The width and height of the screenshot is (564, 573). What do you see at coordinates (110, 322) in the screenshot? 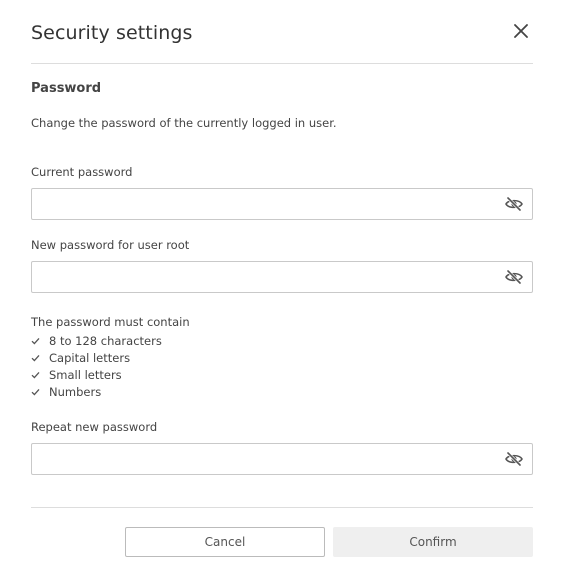
I see `password-requirements-title: The password must contain` at bounding box center [110, 322].